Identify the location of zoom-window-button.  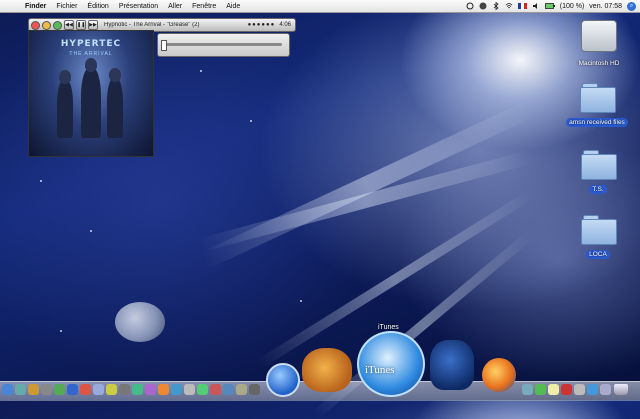
(57, 25).